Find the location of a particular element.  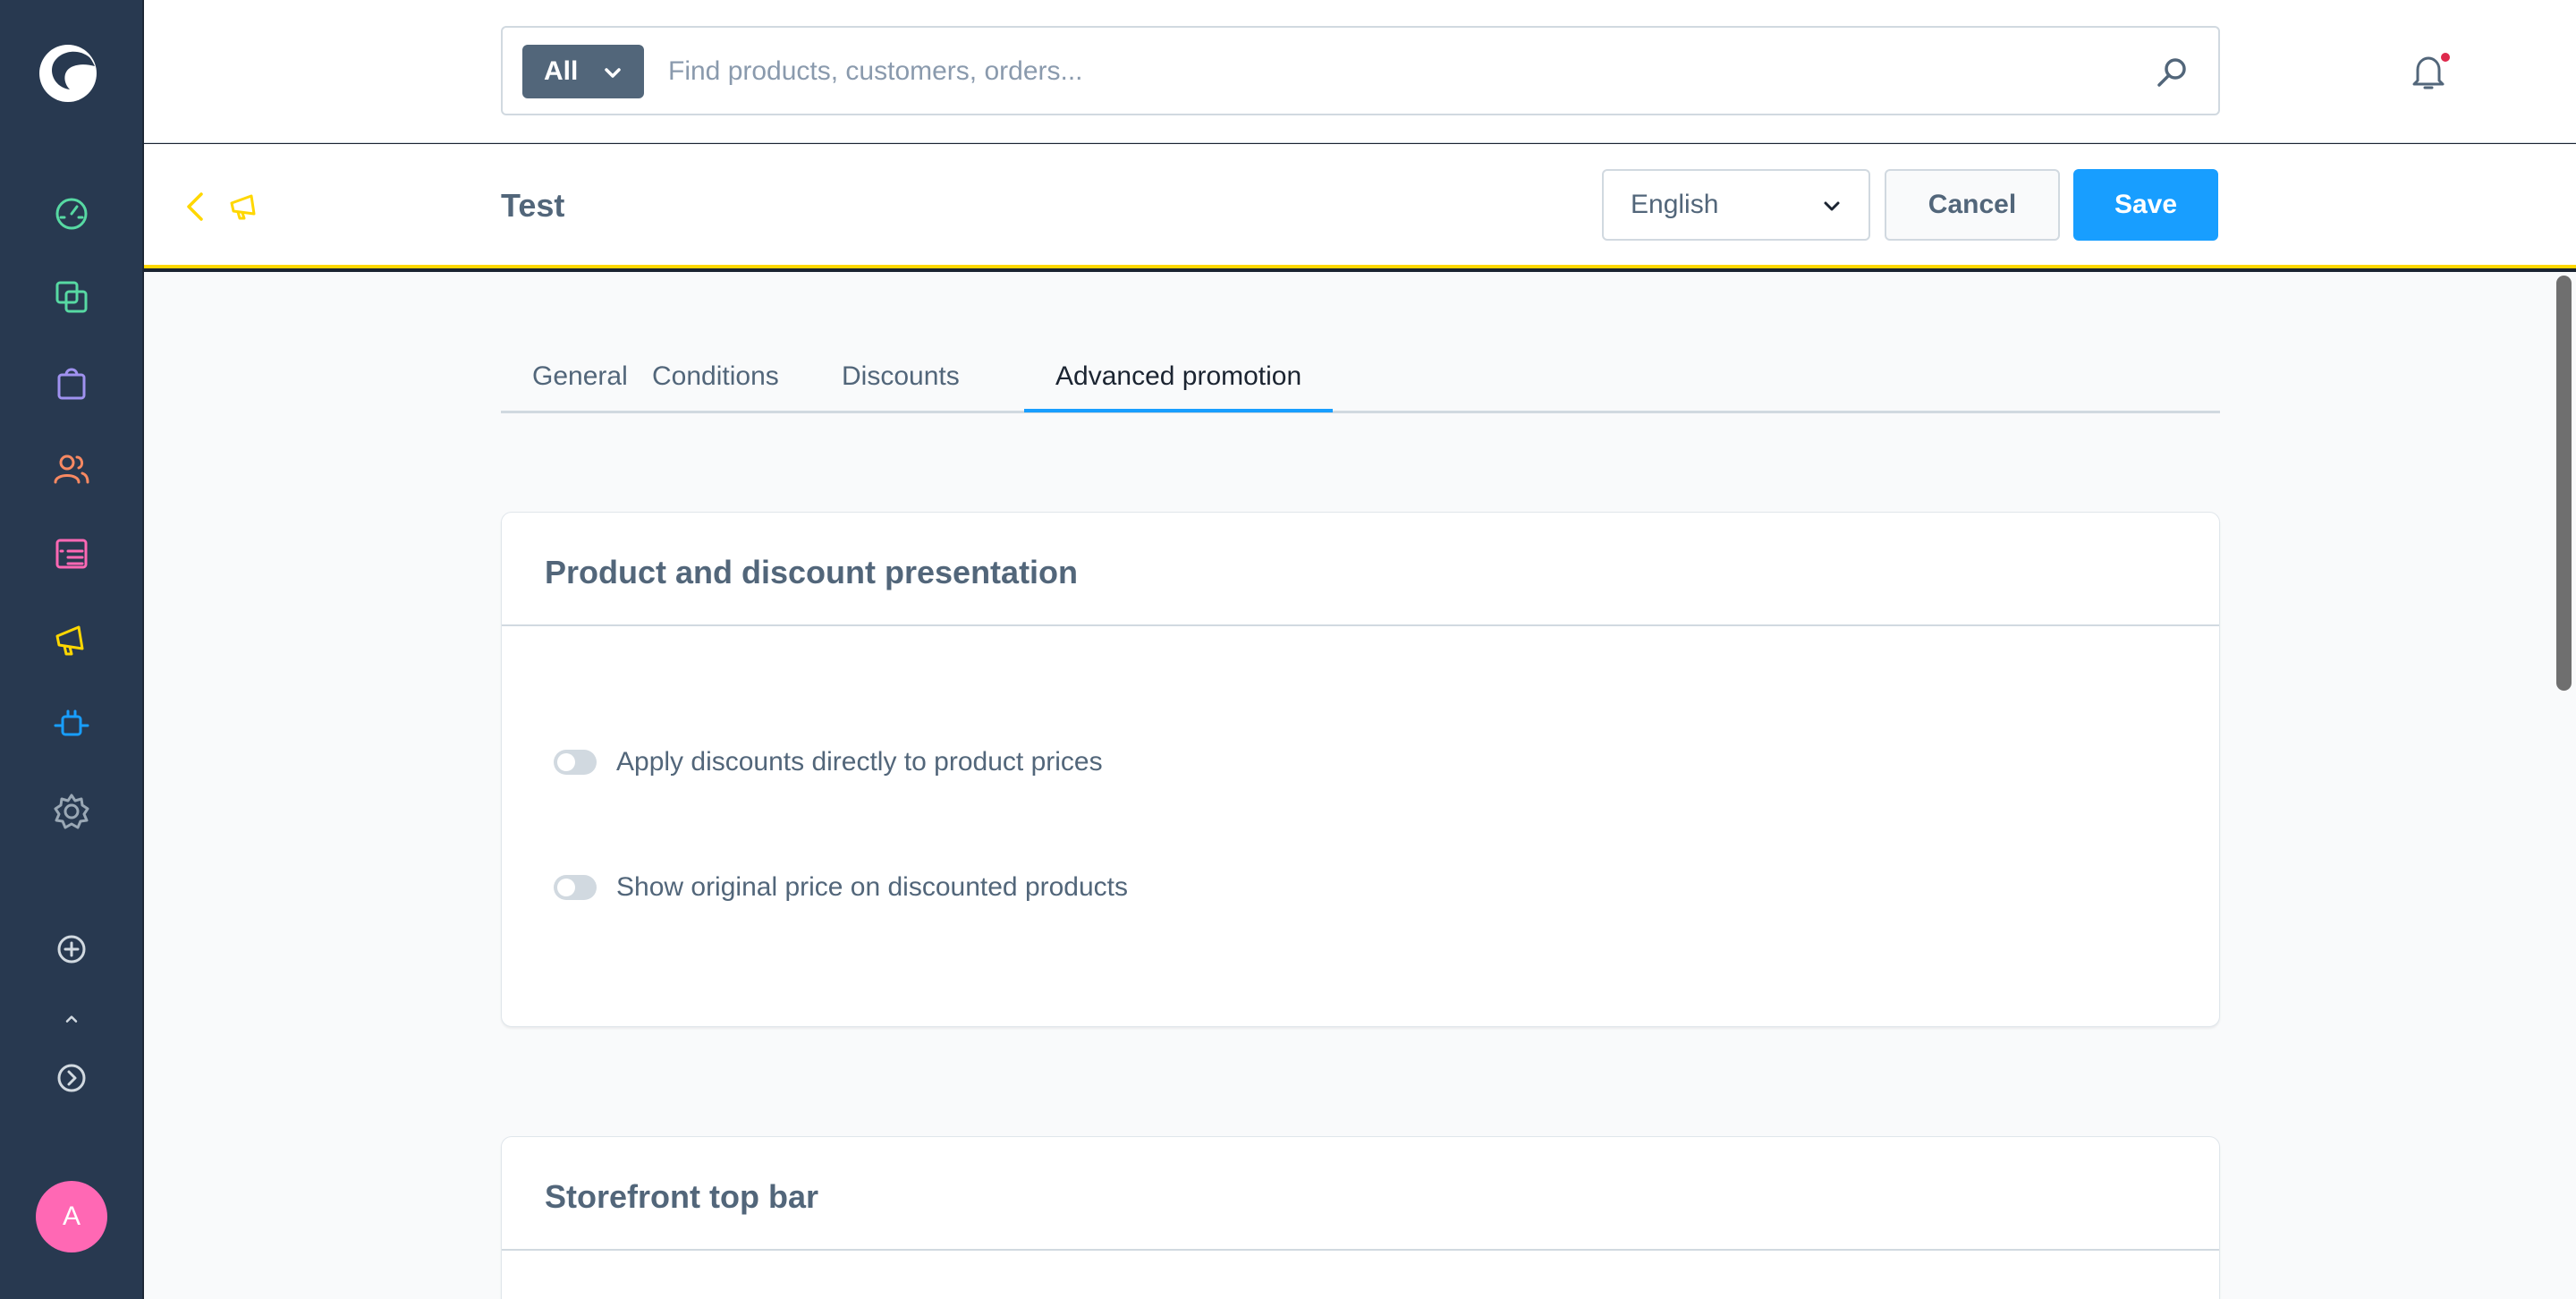

page-scrollbar is located at coordinates (2564, 785).